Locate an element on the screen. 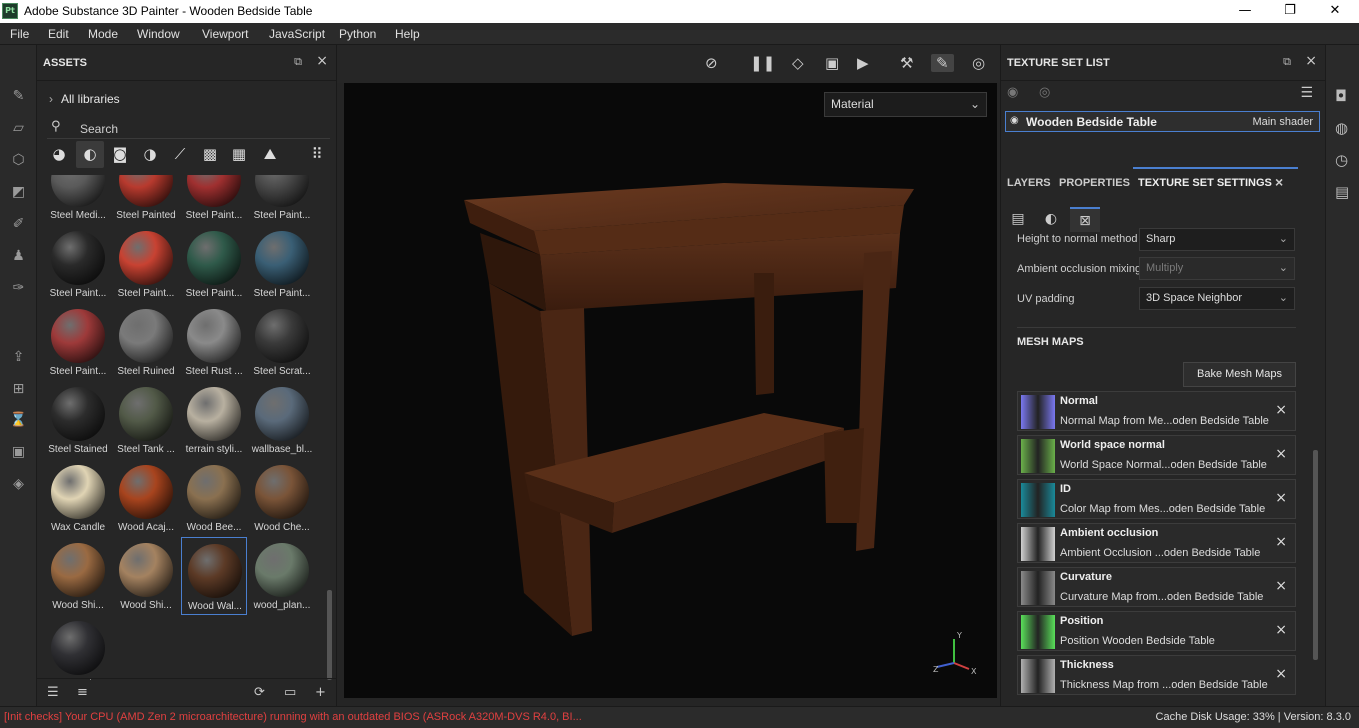 This screenshot has height=728, width=1359. library-icon: ◈ is located at coordinates (18, 484).